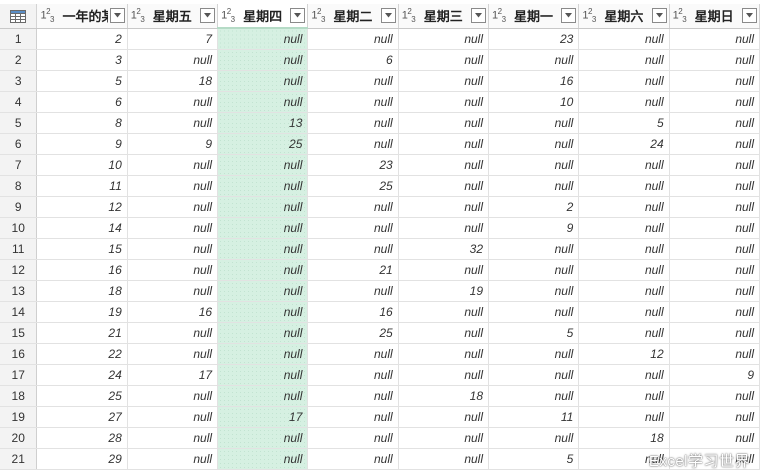 The image size is (760, 475). Describe the element at coordinates (534, 207) in the screenshot. I see `table-cell: 2` at that location.